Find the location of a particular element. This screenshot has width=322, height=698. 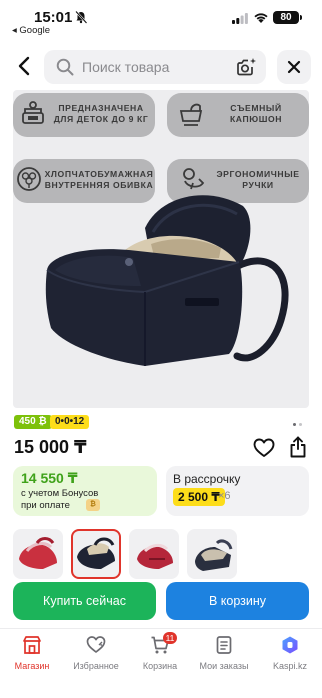

product-price: 15 000 ₸ is located at coordinates (50, 447).